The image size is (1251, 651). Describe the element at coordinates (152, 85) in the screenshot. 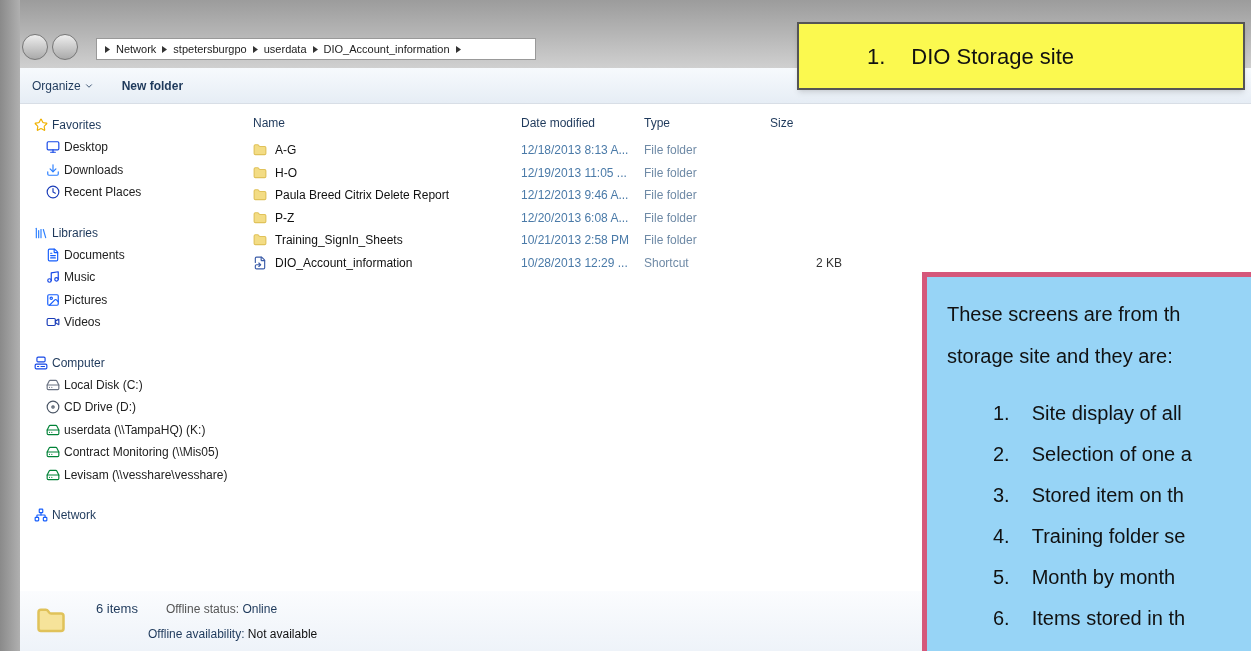

I see `new-folder-button: New folder` at that location.